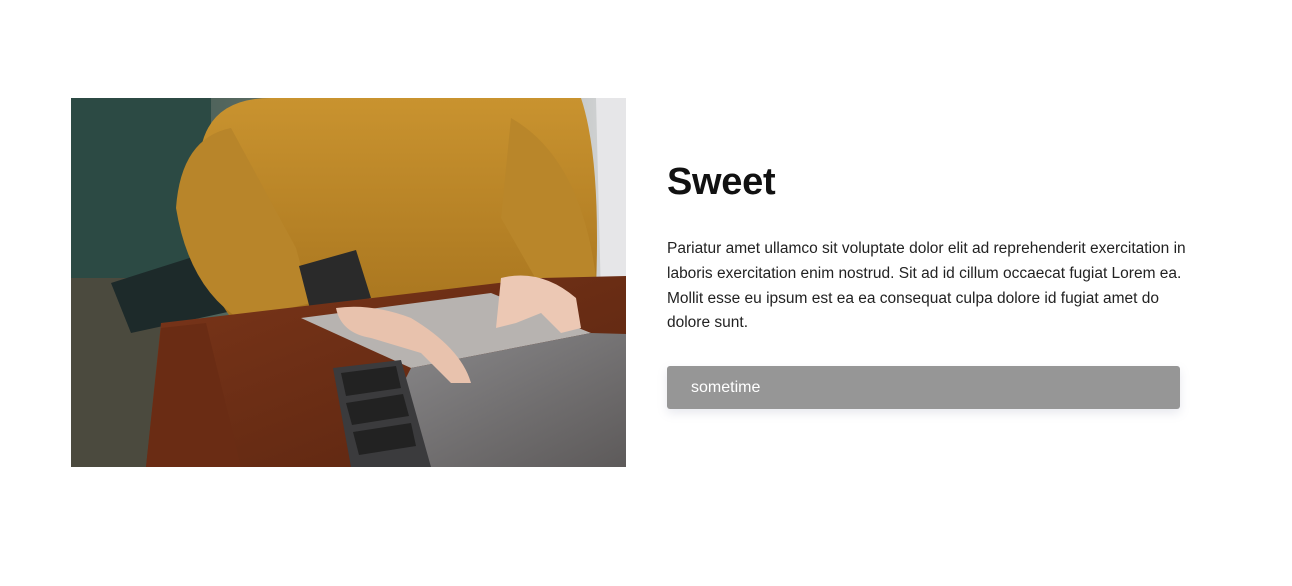  Describe the element at coordinates (721, 182) in the screenshot. I see `feature-title: Sweet` at that location.